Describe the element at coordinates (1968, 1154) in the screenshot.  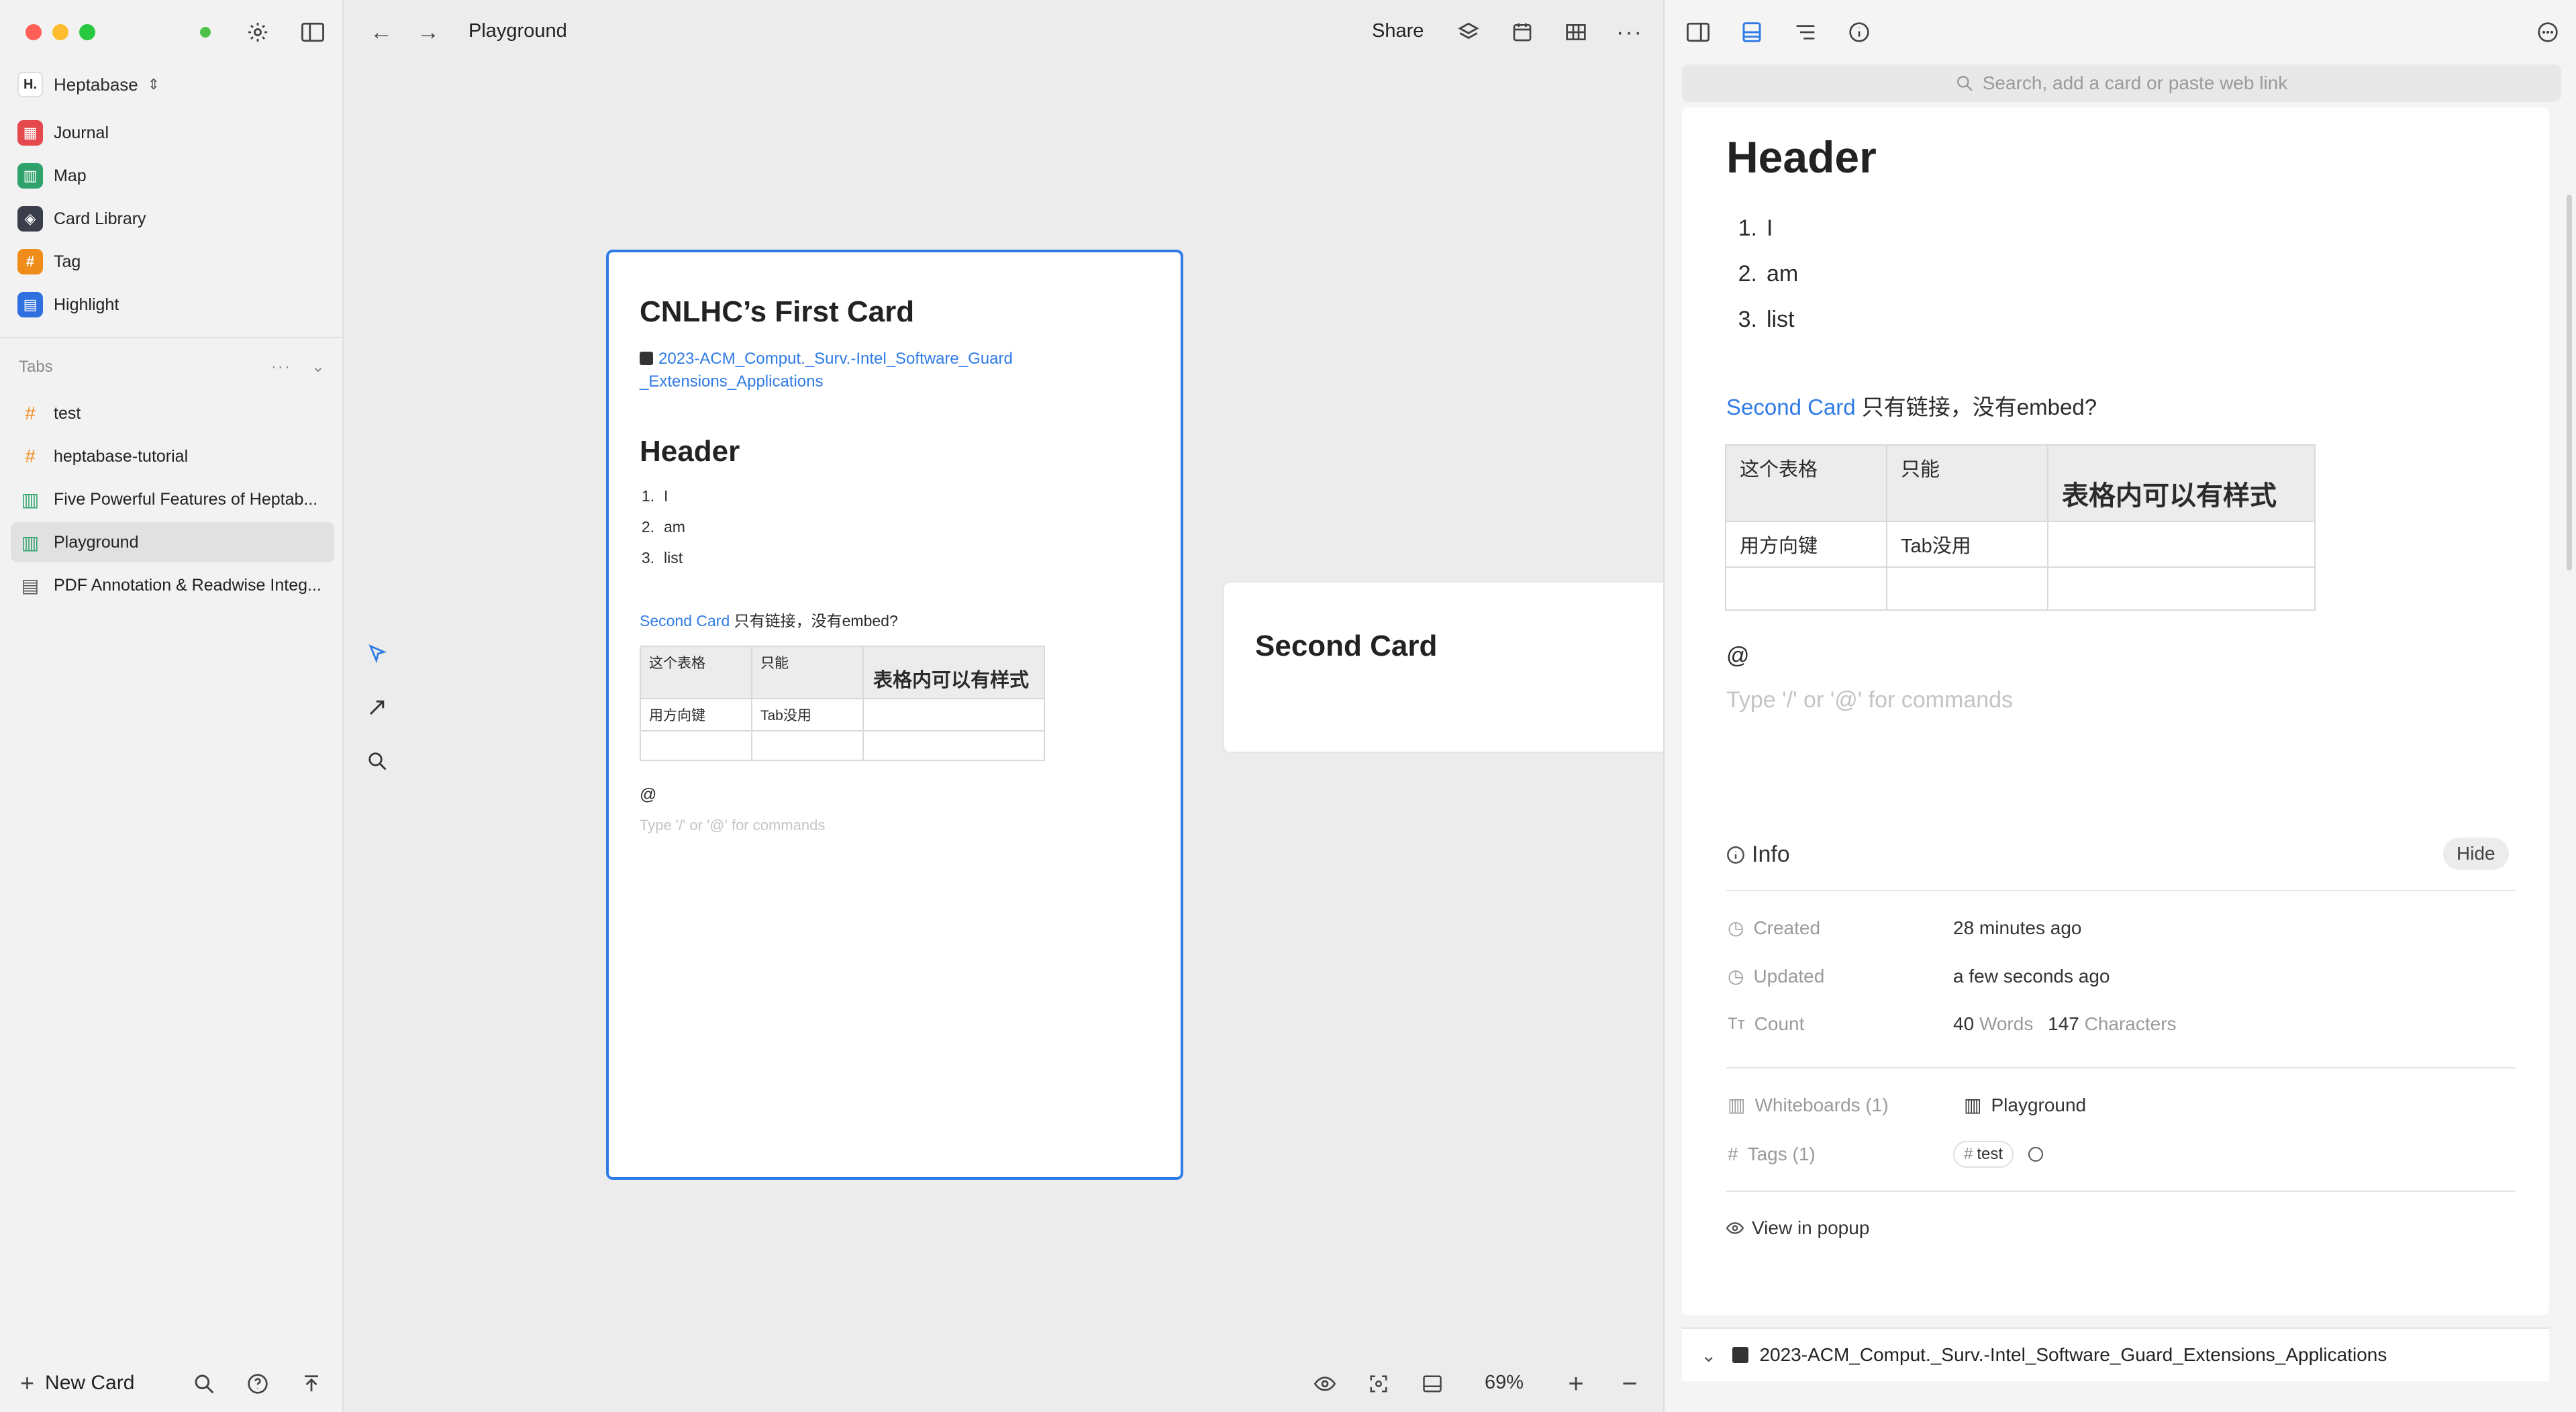
I see `hashtag-icon: #` at that location.